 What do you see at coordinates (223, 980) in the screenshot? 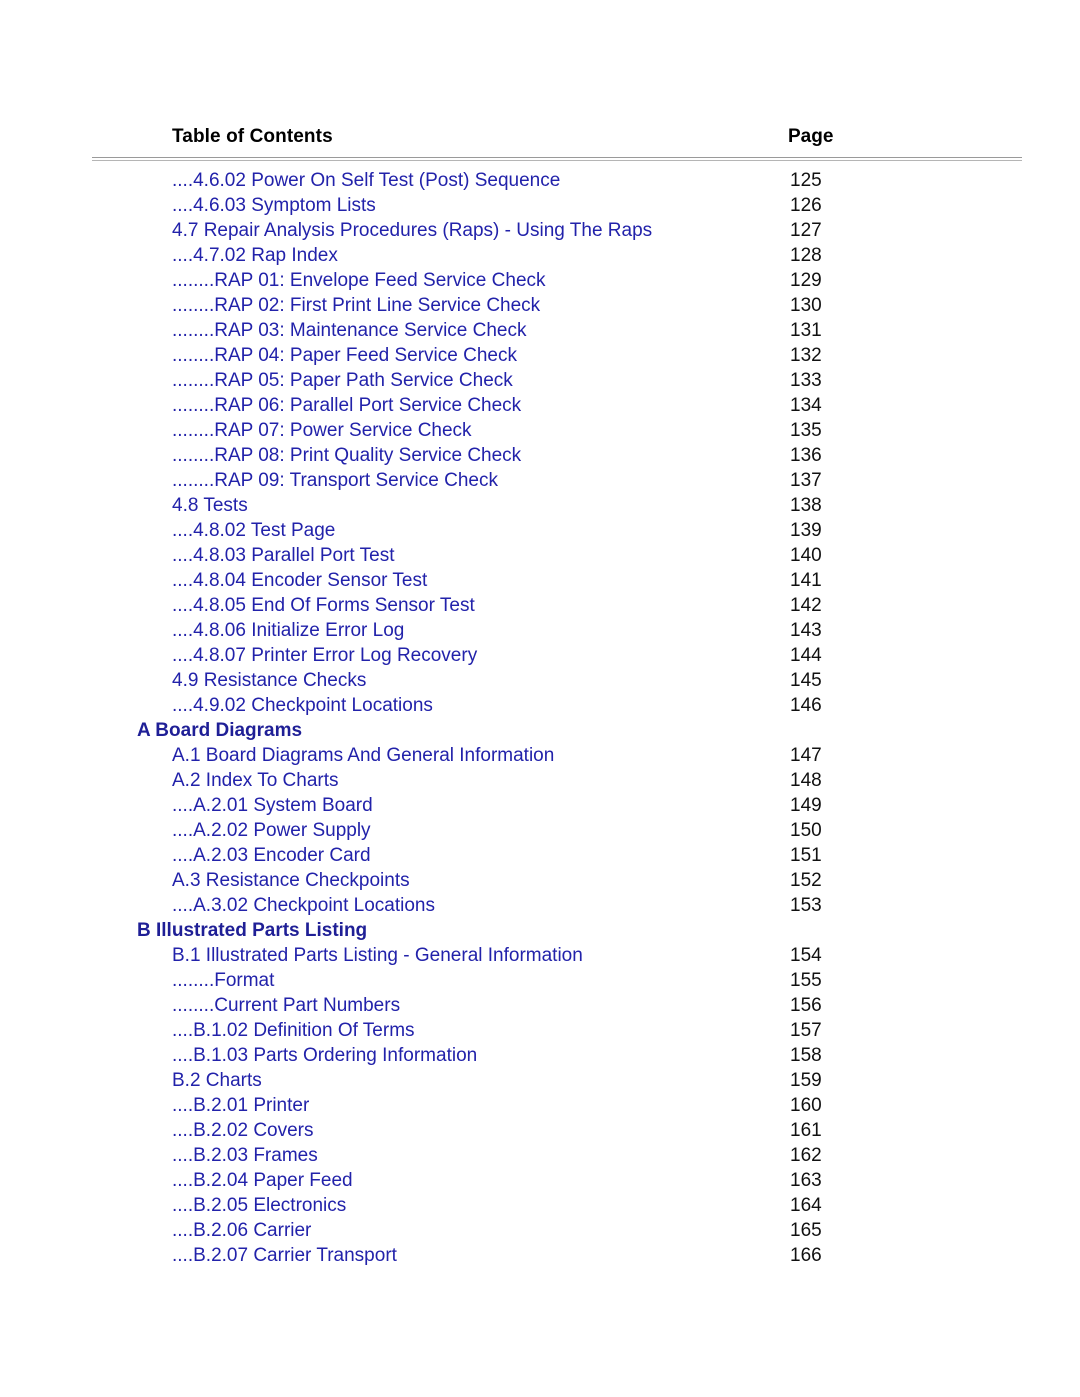
I see `toc-entry-label: ........Format` at bounding box center [223, 980].